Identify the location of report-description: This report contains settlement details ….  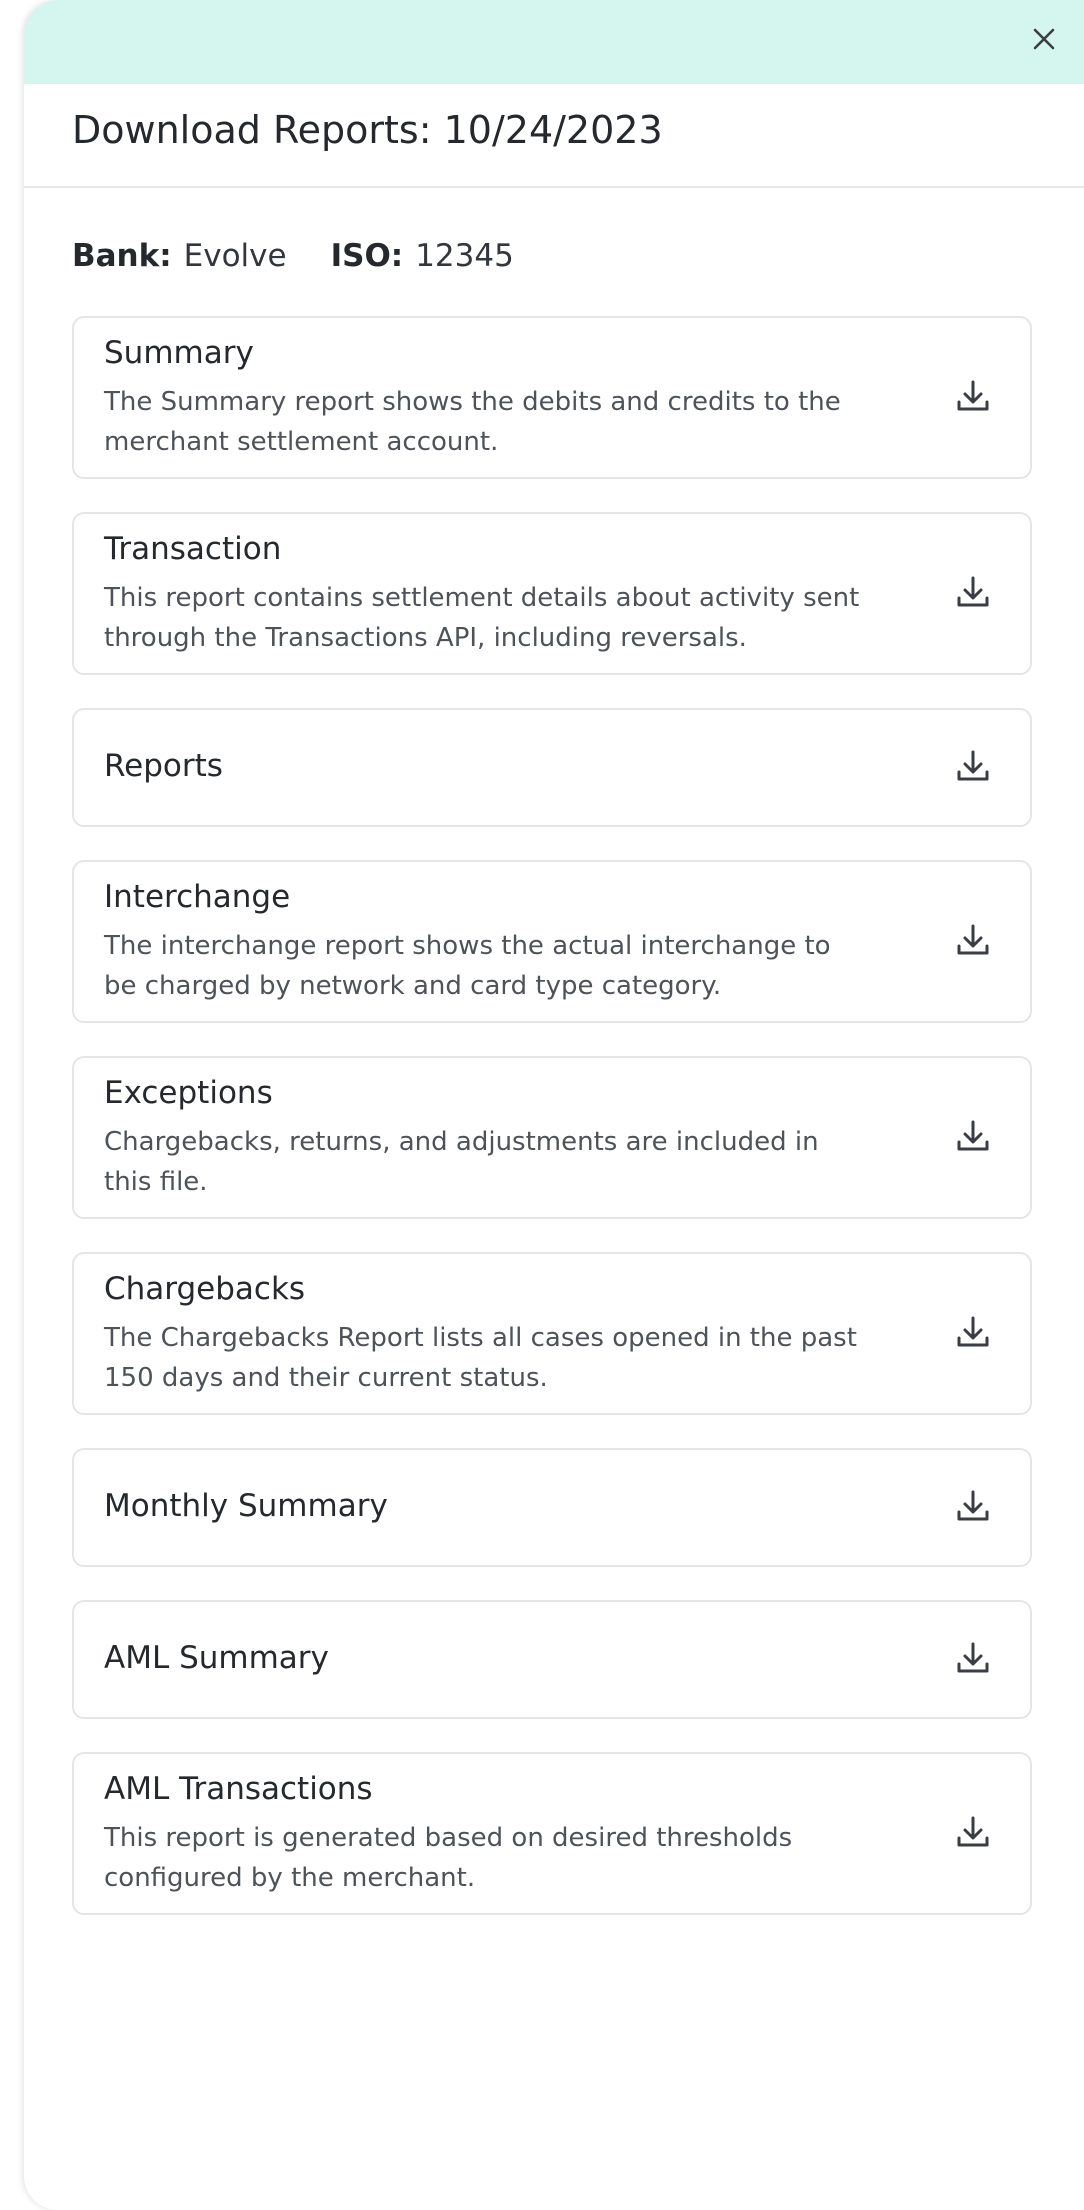
(482, 618).